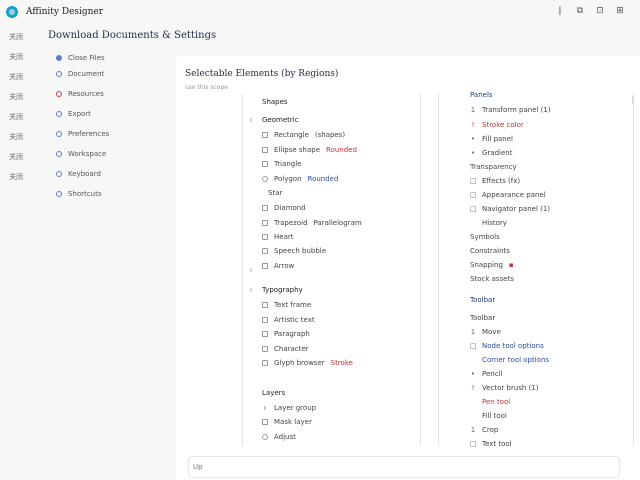  Describe the element at coordinates (493, 167) in the screenshot. I see `list-item: Transparency` at that location.